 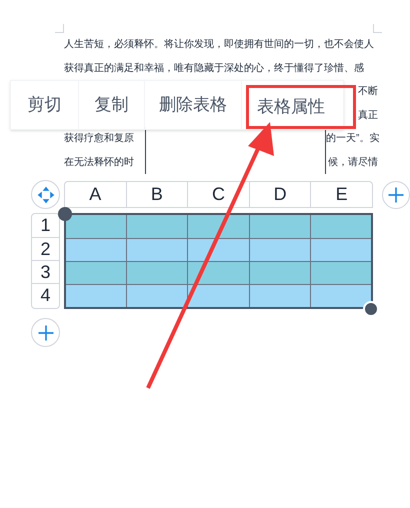 I want to click on menu-item: 复制, so click(x=111, y=105).